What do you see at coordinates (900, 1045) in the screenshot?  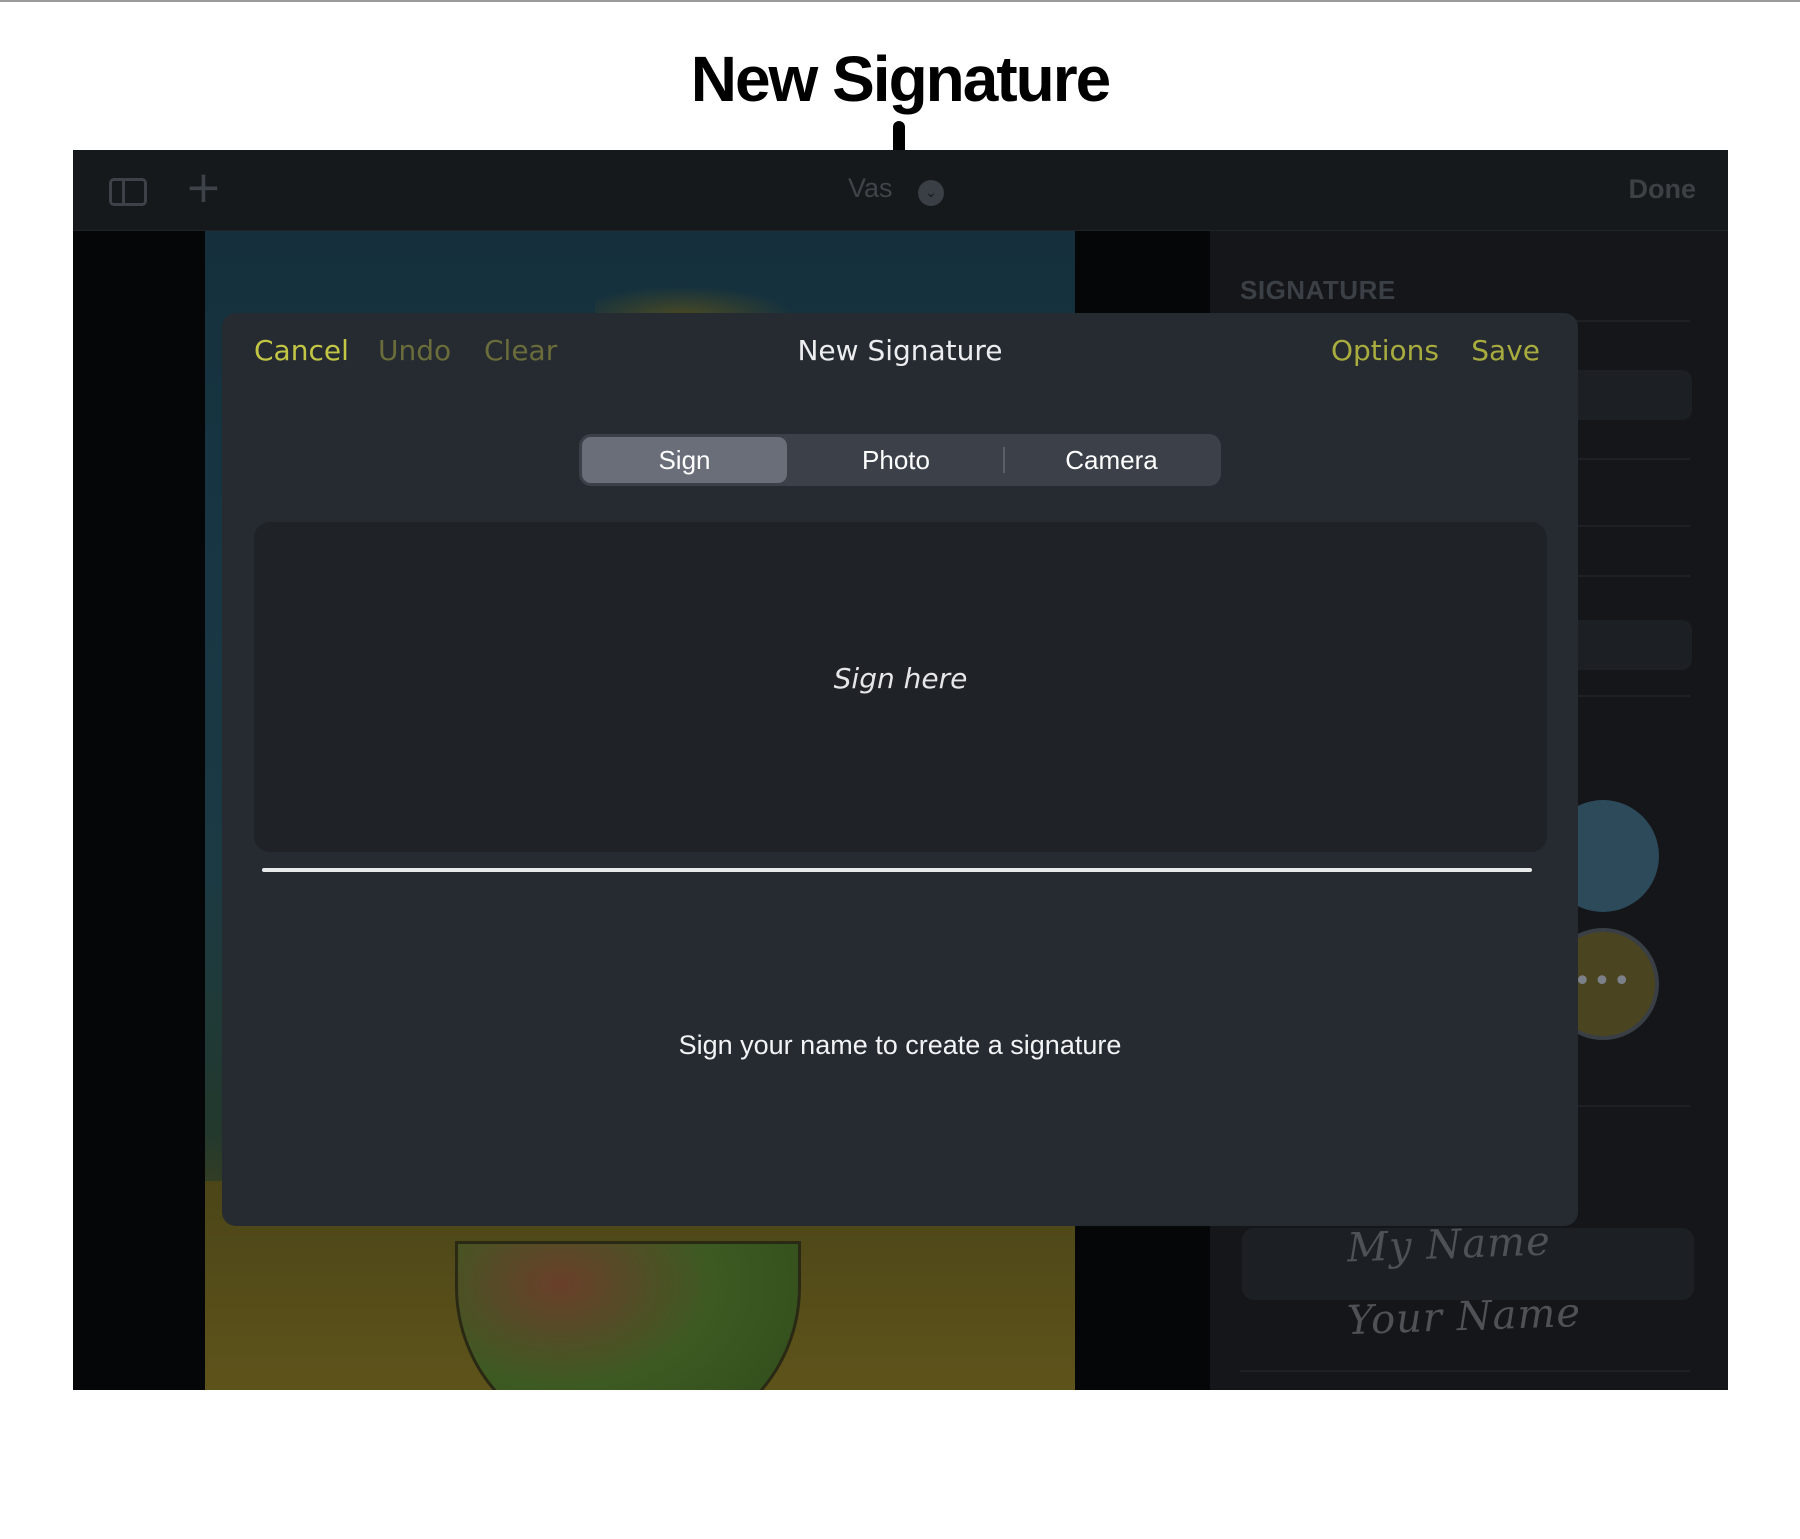 I see `instructions-text: Sign your name to create a signature` at bounding box center [900, 1045].